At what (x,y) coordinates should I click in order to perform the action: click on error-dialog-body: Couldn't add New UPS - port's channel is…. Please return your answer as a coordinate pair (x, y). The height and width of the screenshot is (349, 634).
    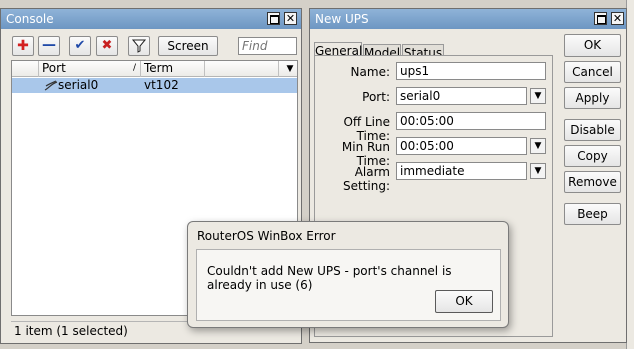
    Looking at the image, I should click on (348, 285).